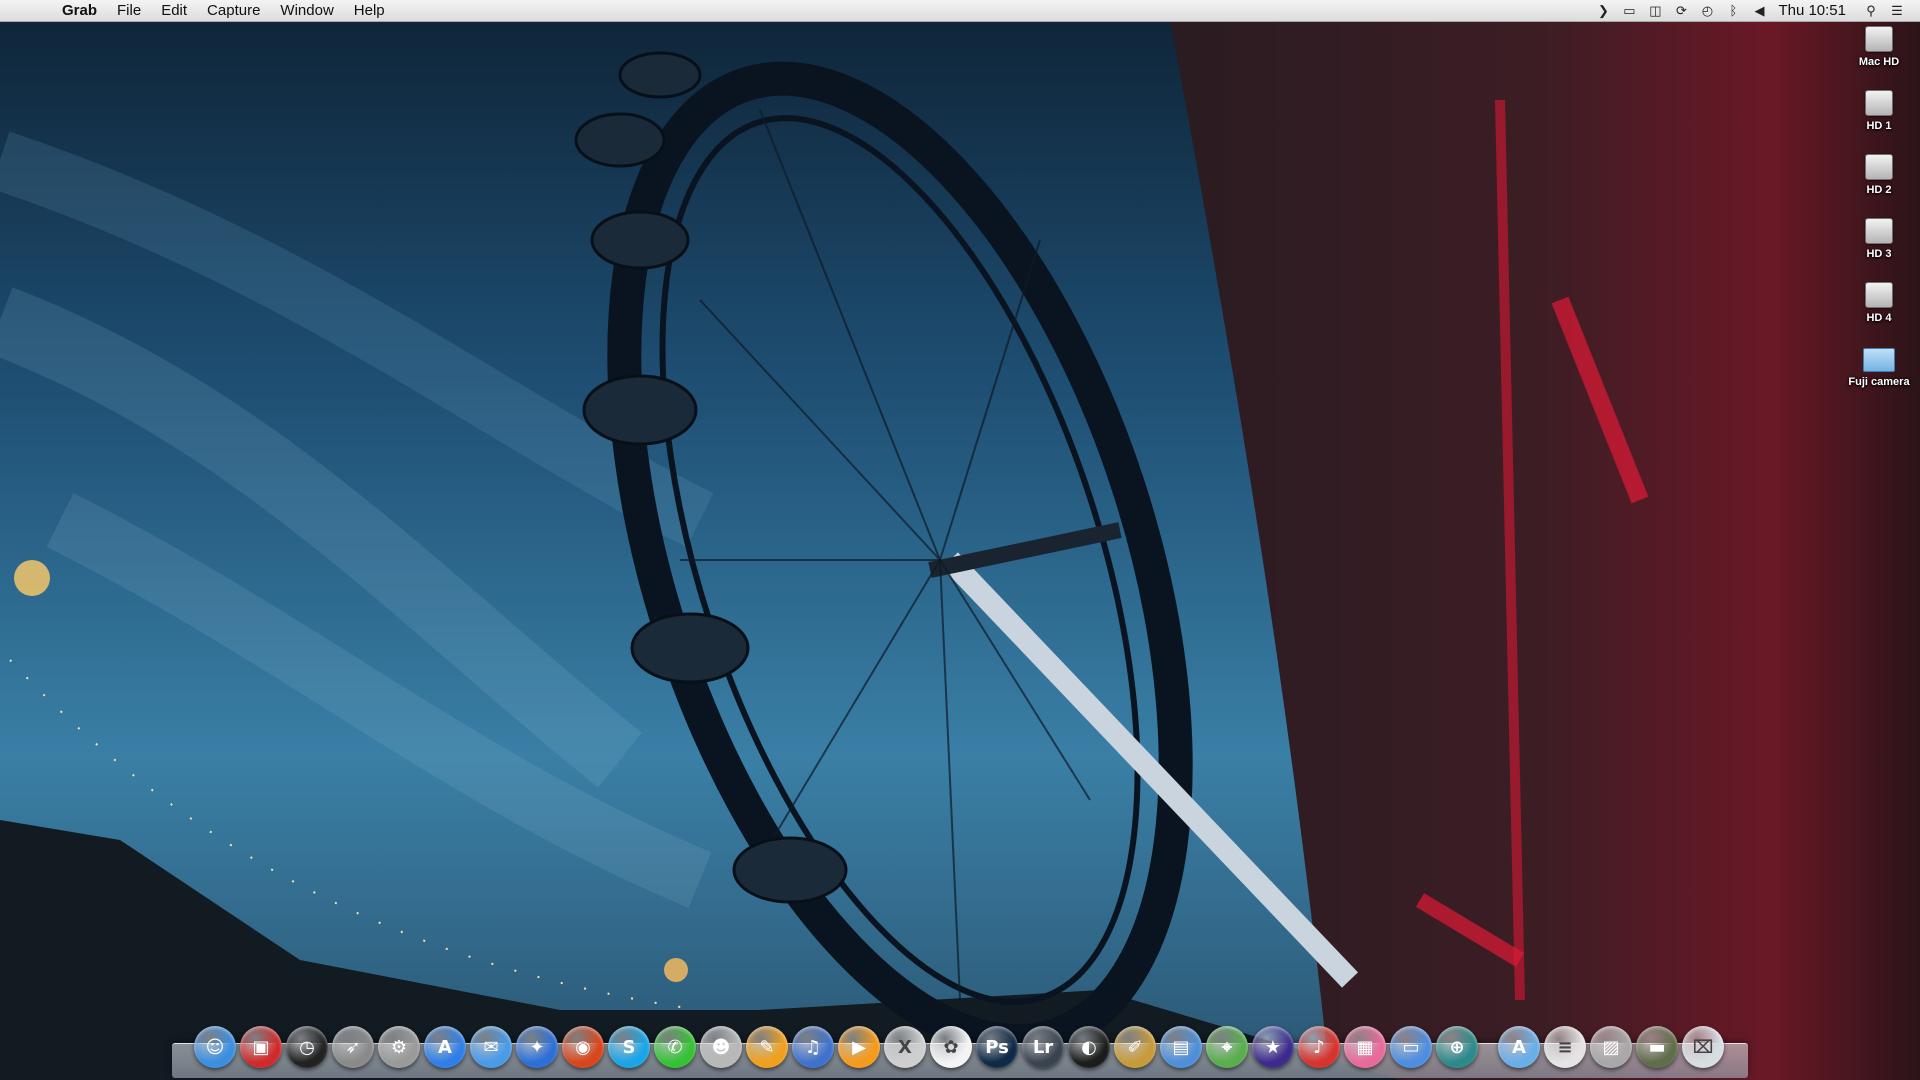 The height and width of the screenshot is (1080, 1920). I want to click on garageband-icon: ♪, so click(1319, 1047).